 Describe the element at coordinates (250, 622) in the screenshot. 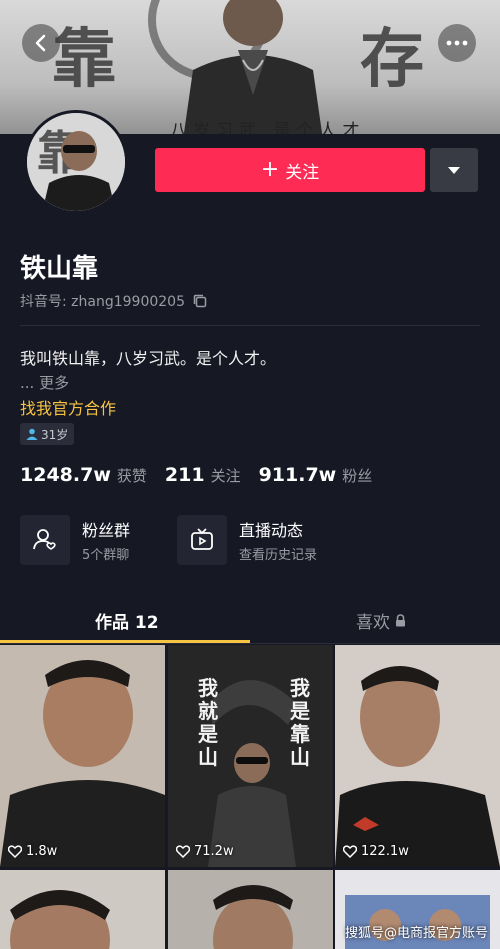

I see `content-tabs: 作品 12 喜欢` at that location.